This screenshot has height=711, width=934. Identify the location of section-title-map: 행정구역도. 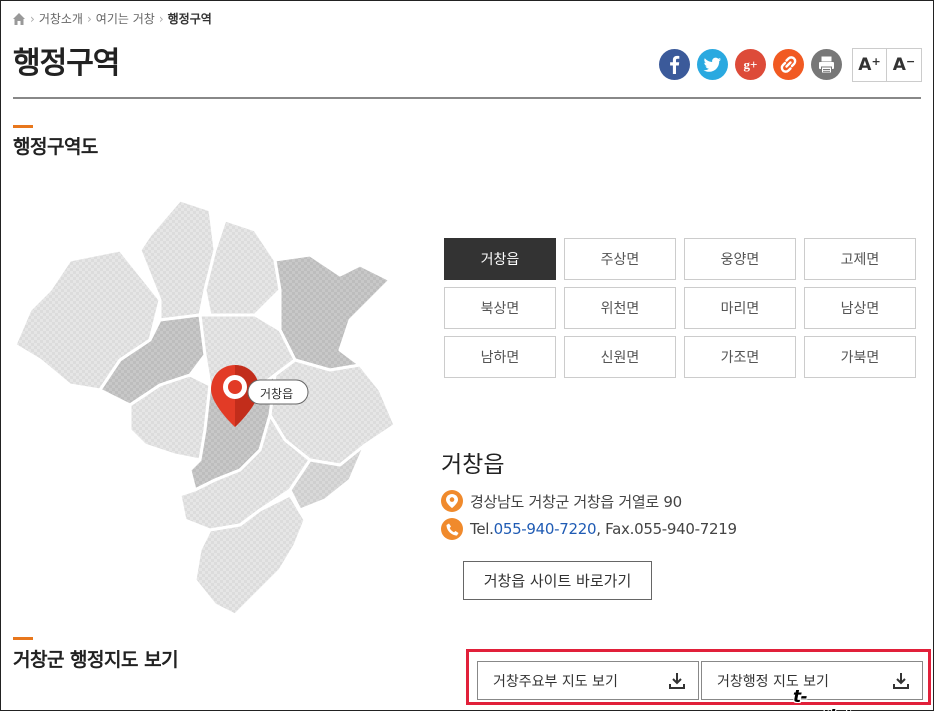
(55, 147).